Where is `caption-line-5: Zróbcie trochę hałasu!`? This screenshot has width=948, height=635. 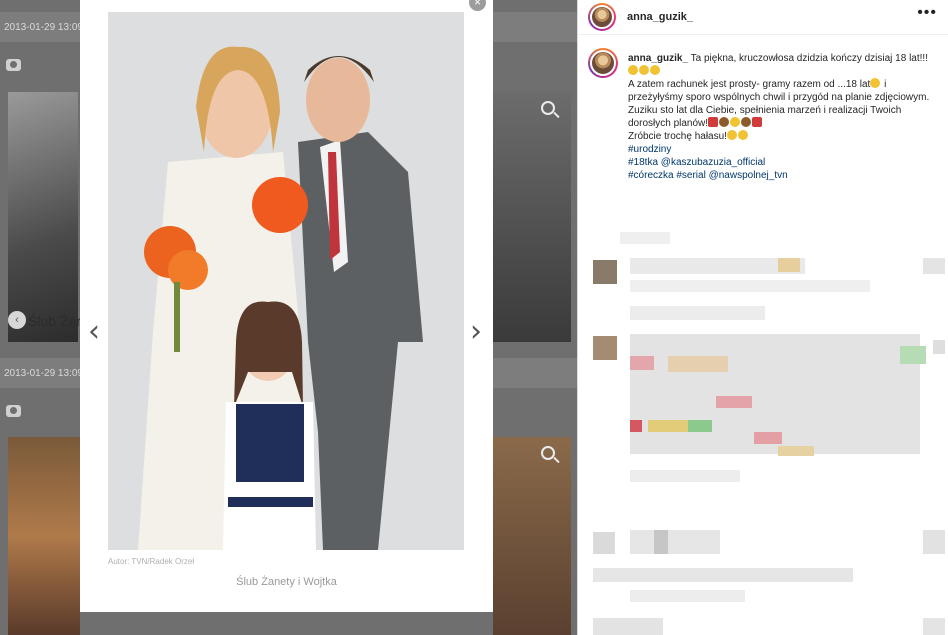
caption-line-5: Zróbcie trochę hałasu! is located at coordinates (677, 136).